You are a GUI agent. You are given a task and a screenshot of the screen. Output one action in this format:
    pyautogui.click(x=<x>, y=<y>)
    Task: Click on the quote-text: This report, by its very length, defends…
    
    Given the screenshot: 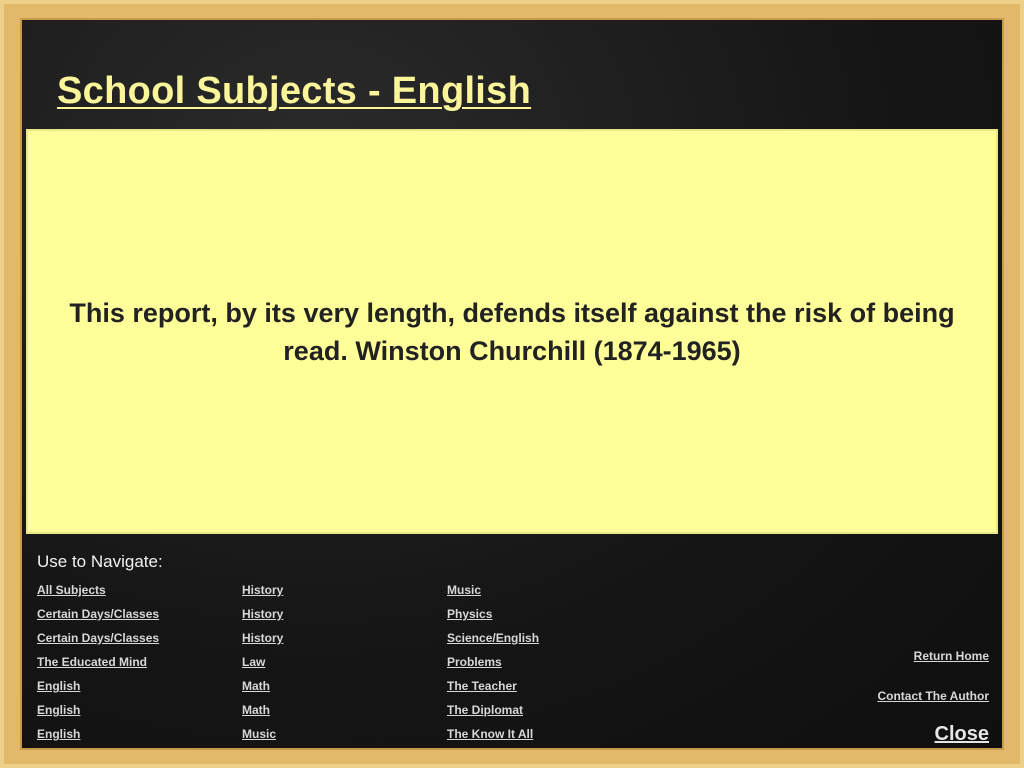 What is the action you would take?
    pyautogui.click(x=512, y=331)
    